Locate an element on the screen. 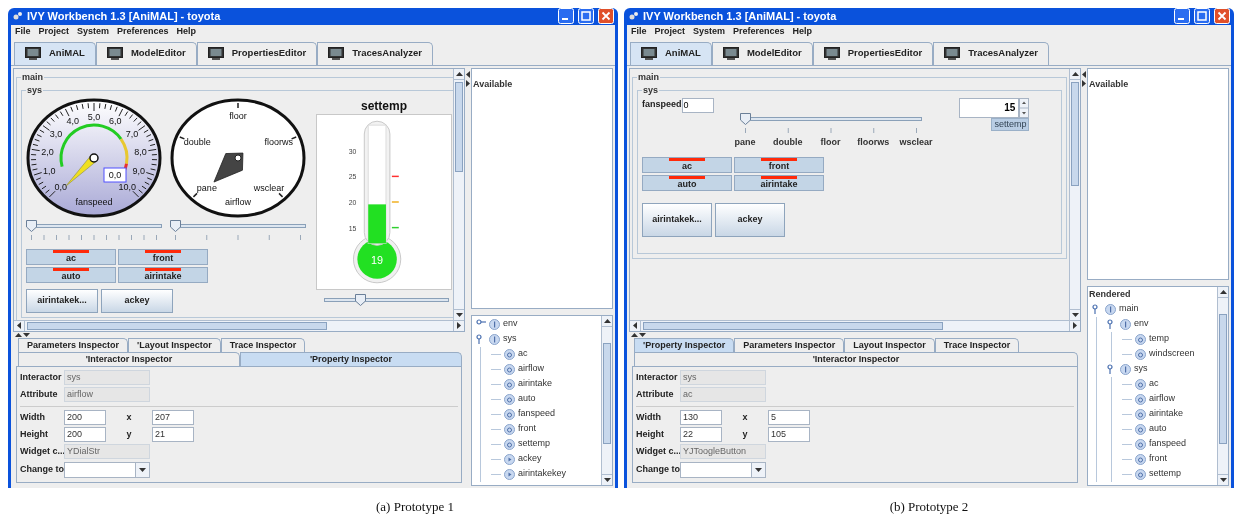  window-title: IVY Workbench 1.3 [AniMAL] - toyota is located at coordinates (124, 16).